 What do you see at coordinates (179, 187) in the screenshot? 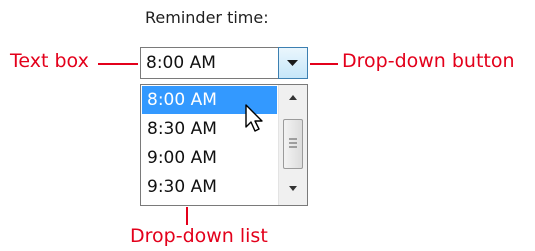
I see `list-item: 9:30 AM` at bounding box center [179, 187].